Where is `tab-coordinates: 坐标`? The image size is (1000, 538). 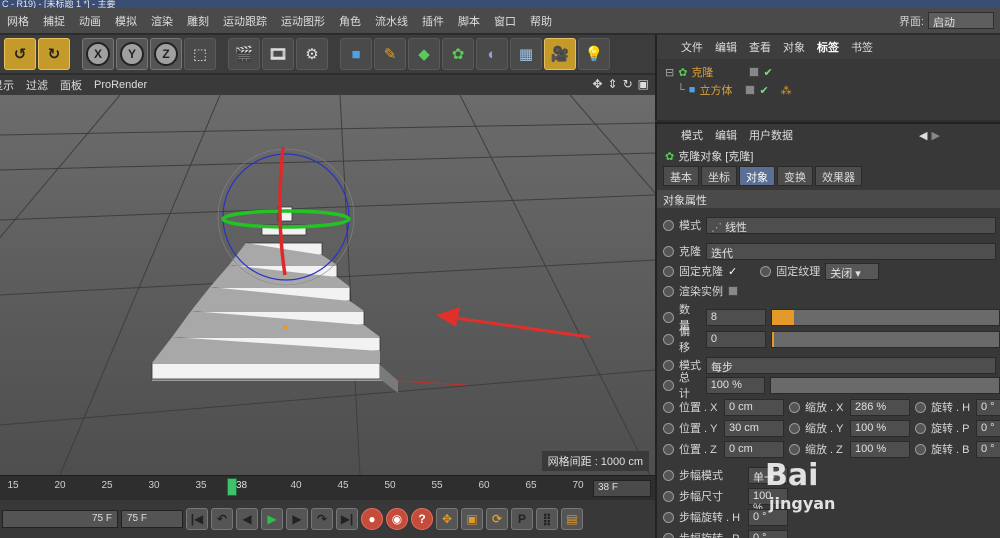
tab-coordinates: 坐标 is located at coordinates (719, 176).